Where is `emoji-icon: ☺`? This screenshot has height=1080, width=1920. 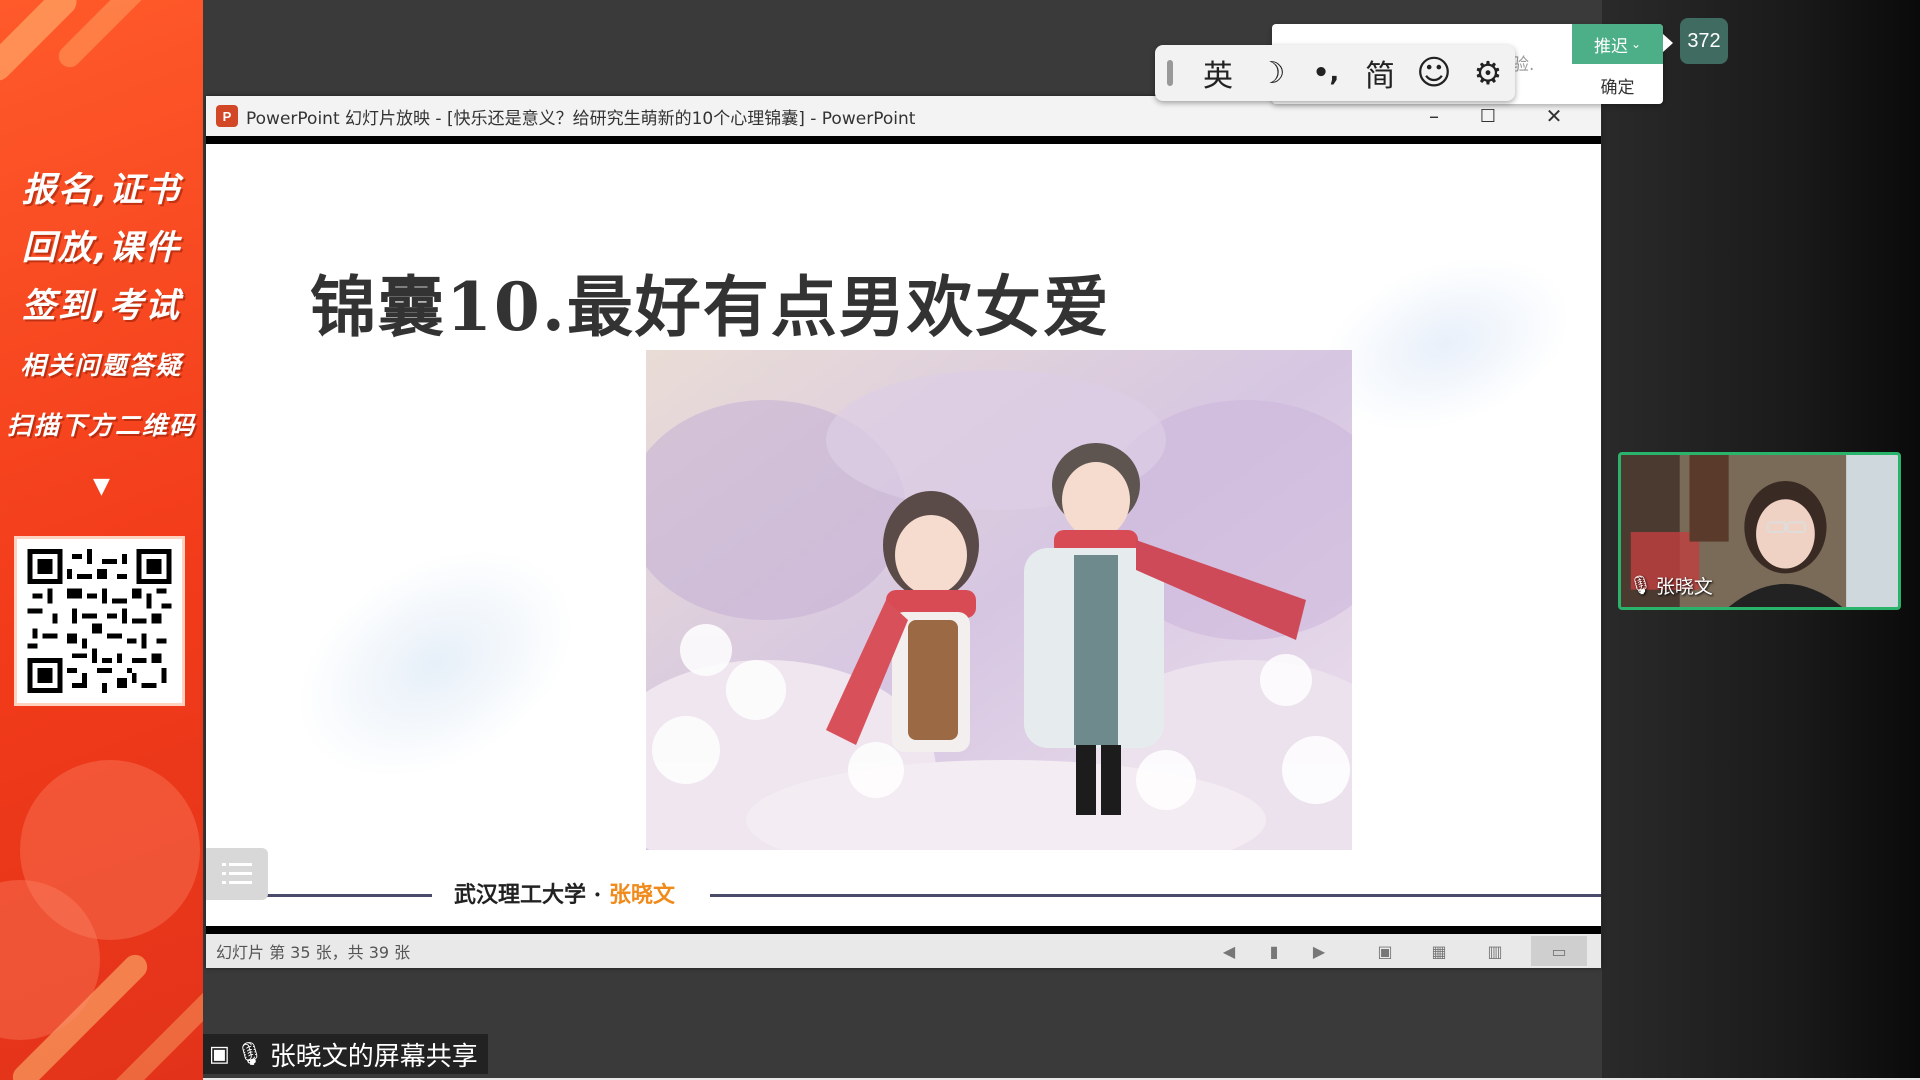 emoji-icon: ☺ is located at coordinates (1434, 73).